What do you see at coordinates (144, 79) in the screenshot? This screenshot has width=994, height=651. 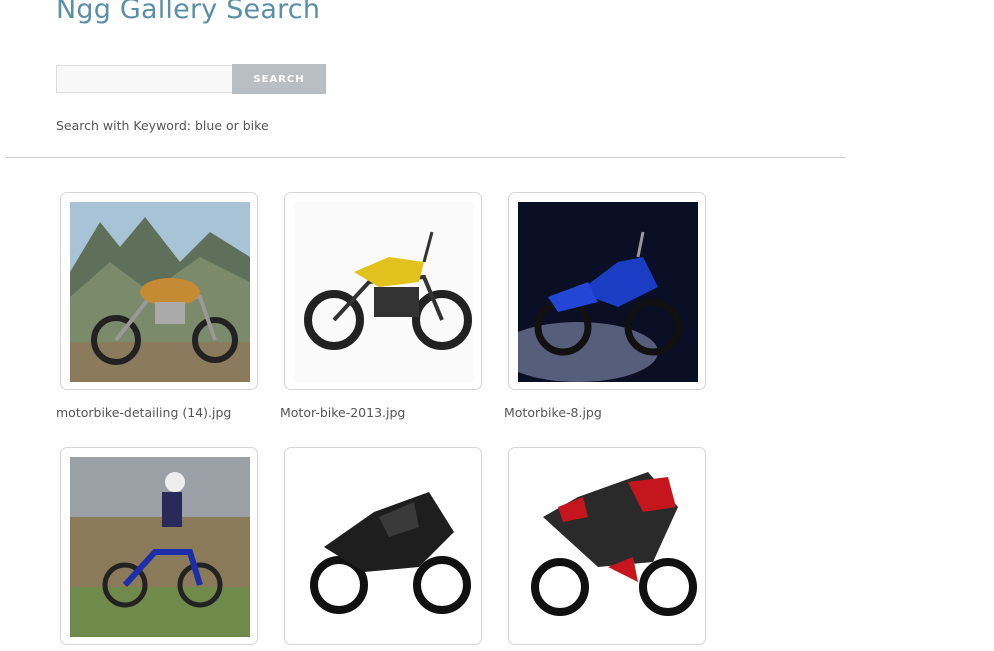 I see `search-input` at bounding box center [144, 79].